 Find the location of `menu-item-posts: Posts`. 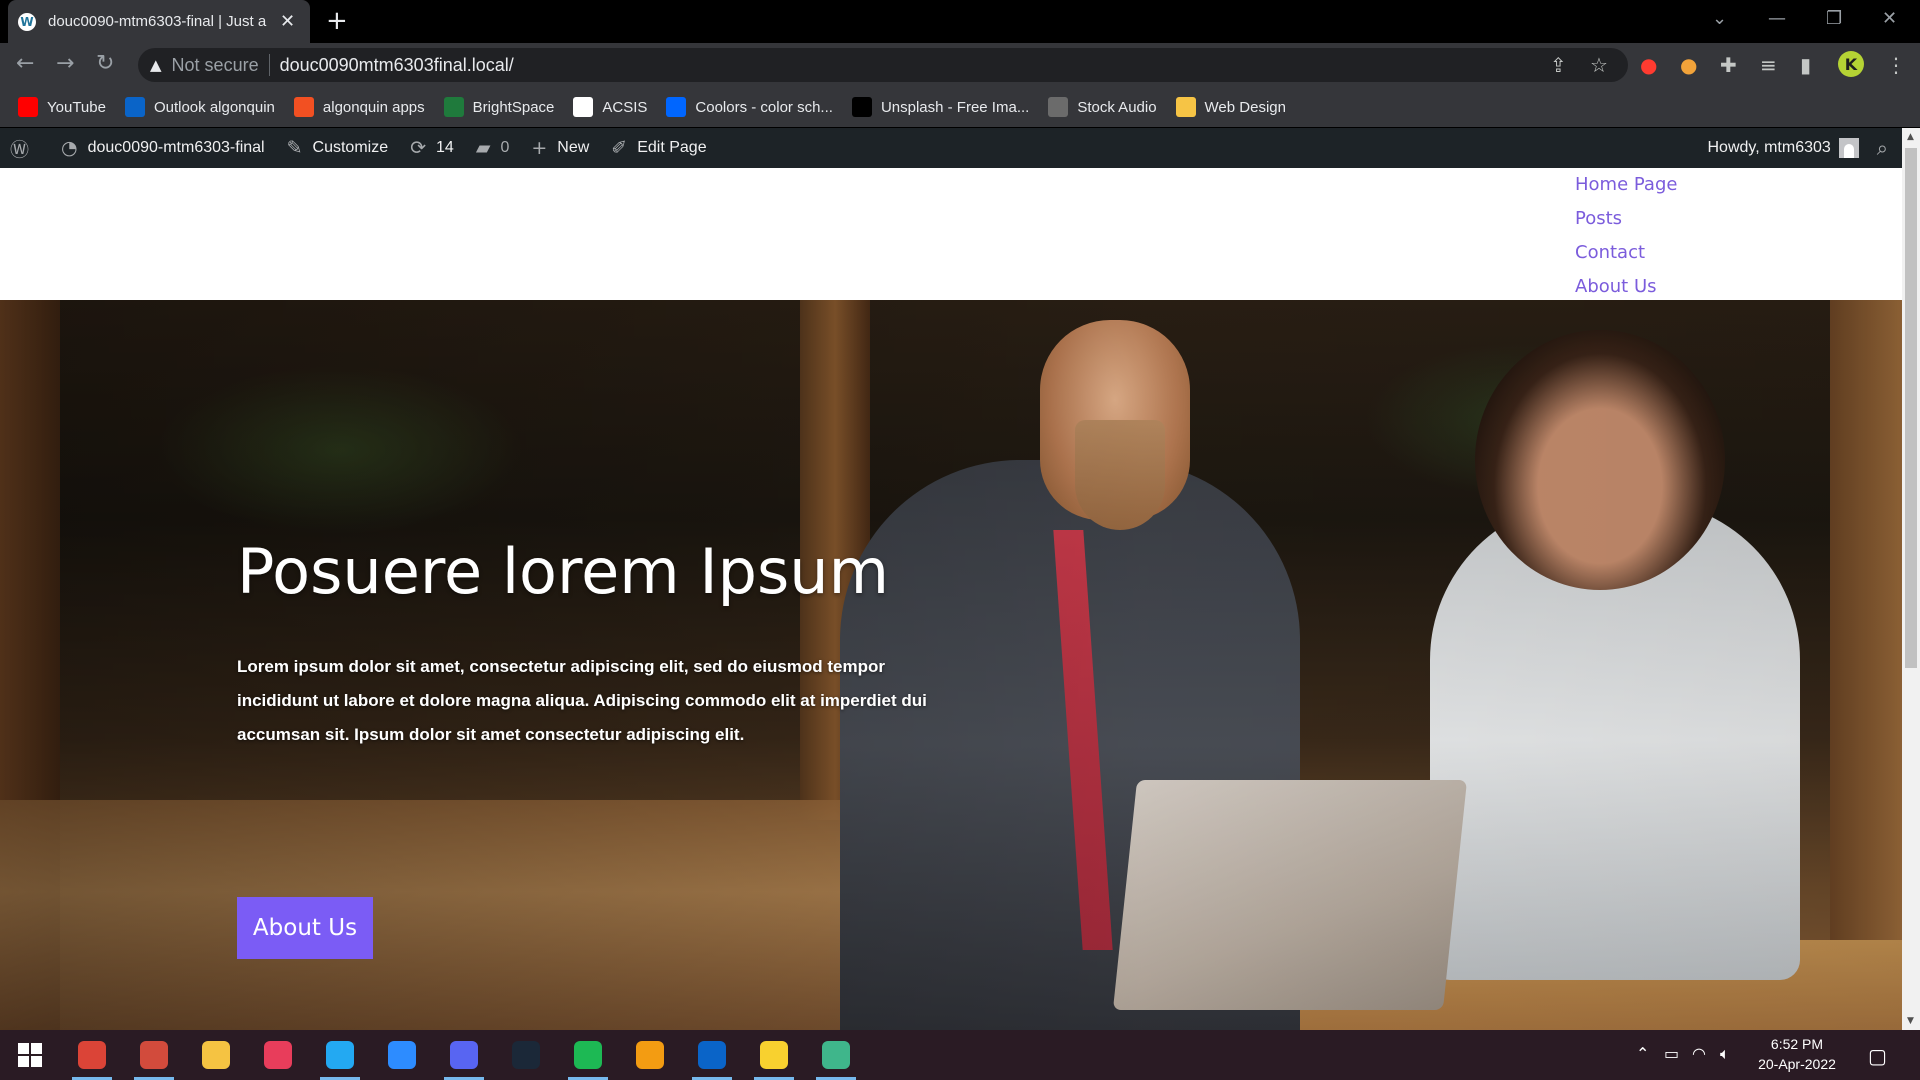

menu-item-posts: Posts is located at coordinates (1626, 219).